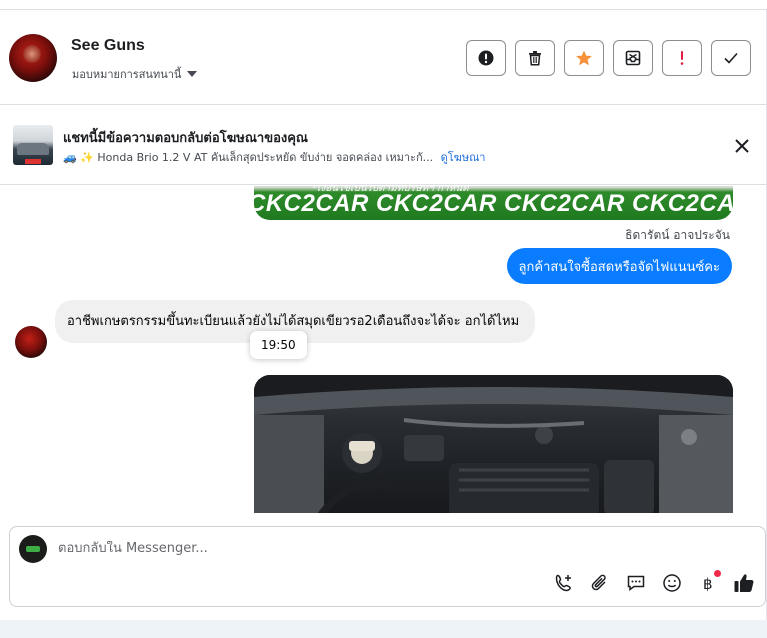 The image size is (767, 638). What do you see at coordinates (308, 548) in the screenshot?
I see `reply-input` at bounding box center [308, 548].